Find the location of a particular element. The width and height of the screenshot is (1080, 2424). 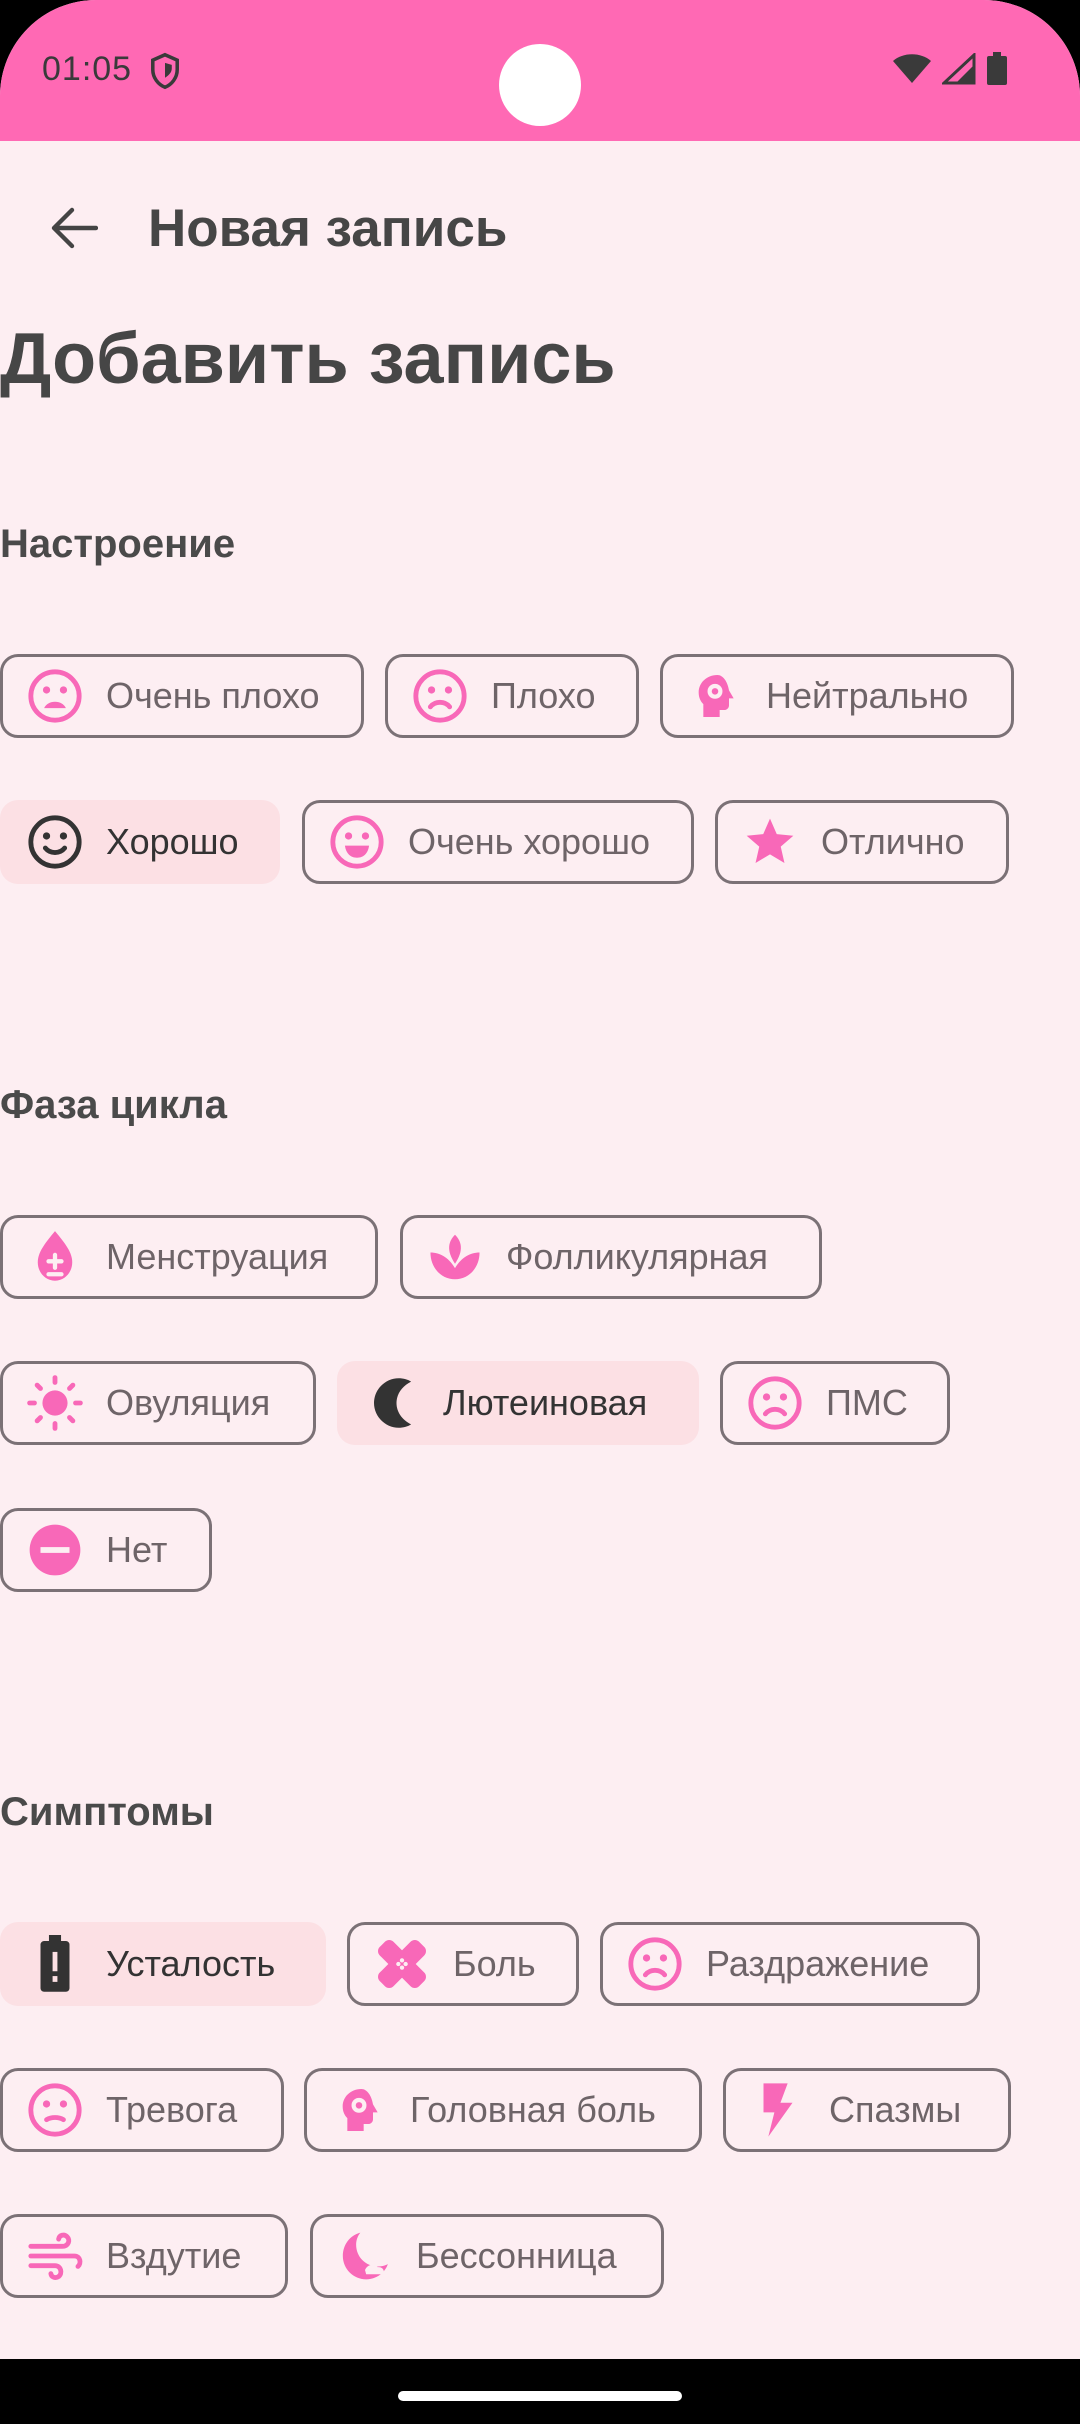

chip-label: Лютеиновая is located at coordinates (545, 1402).